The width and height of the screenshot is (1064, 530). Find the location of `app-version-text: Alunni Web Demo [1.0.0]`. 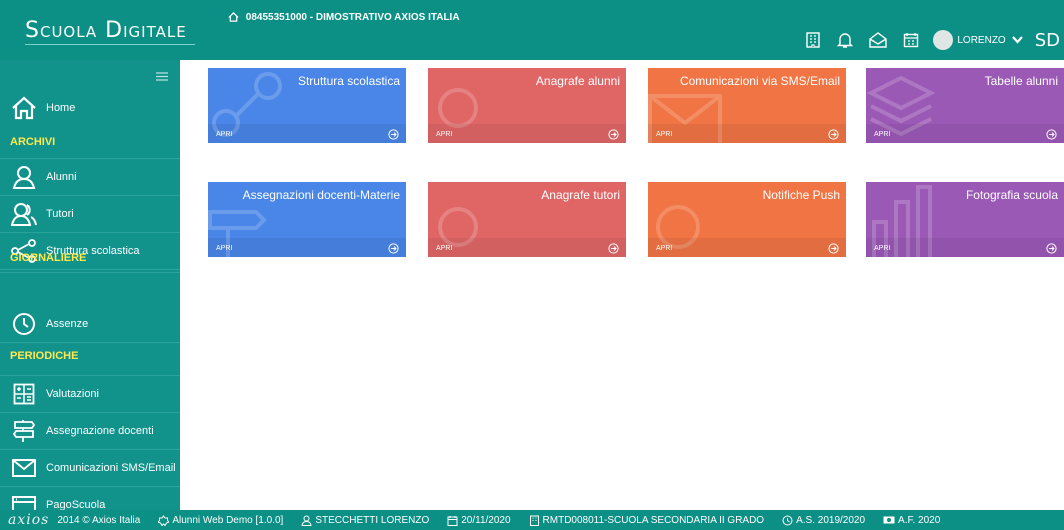

app-version-text: Alunni Web Demo [1.0.0] is located at coordinates (228, 520).